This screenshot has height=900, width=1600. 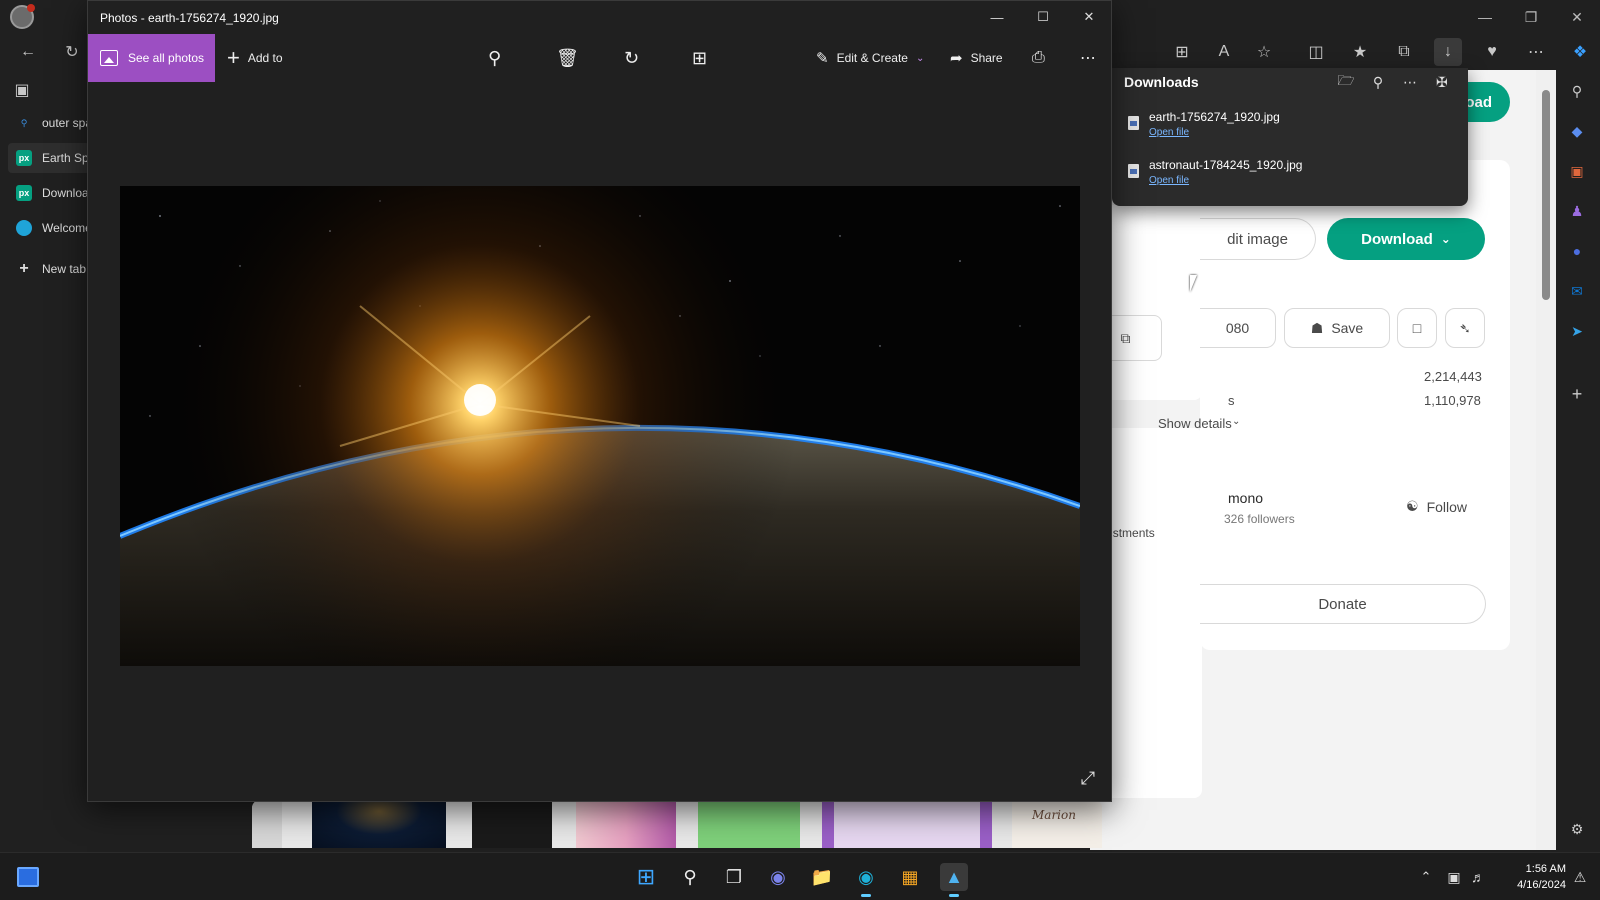 What do you see at coordinates (22, 16) in the screenshot?
I see `profile-avatar` at bounding box center [22, 16].